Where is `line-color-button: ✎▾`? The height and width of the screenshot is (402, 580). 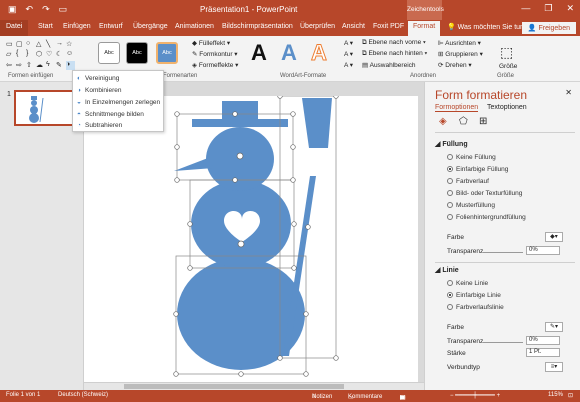
line-color-button: ✎▾ is located at coordinates (554, 327).